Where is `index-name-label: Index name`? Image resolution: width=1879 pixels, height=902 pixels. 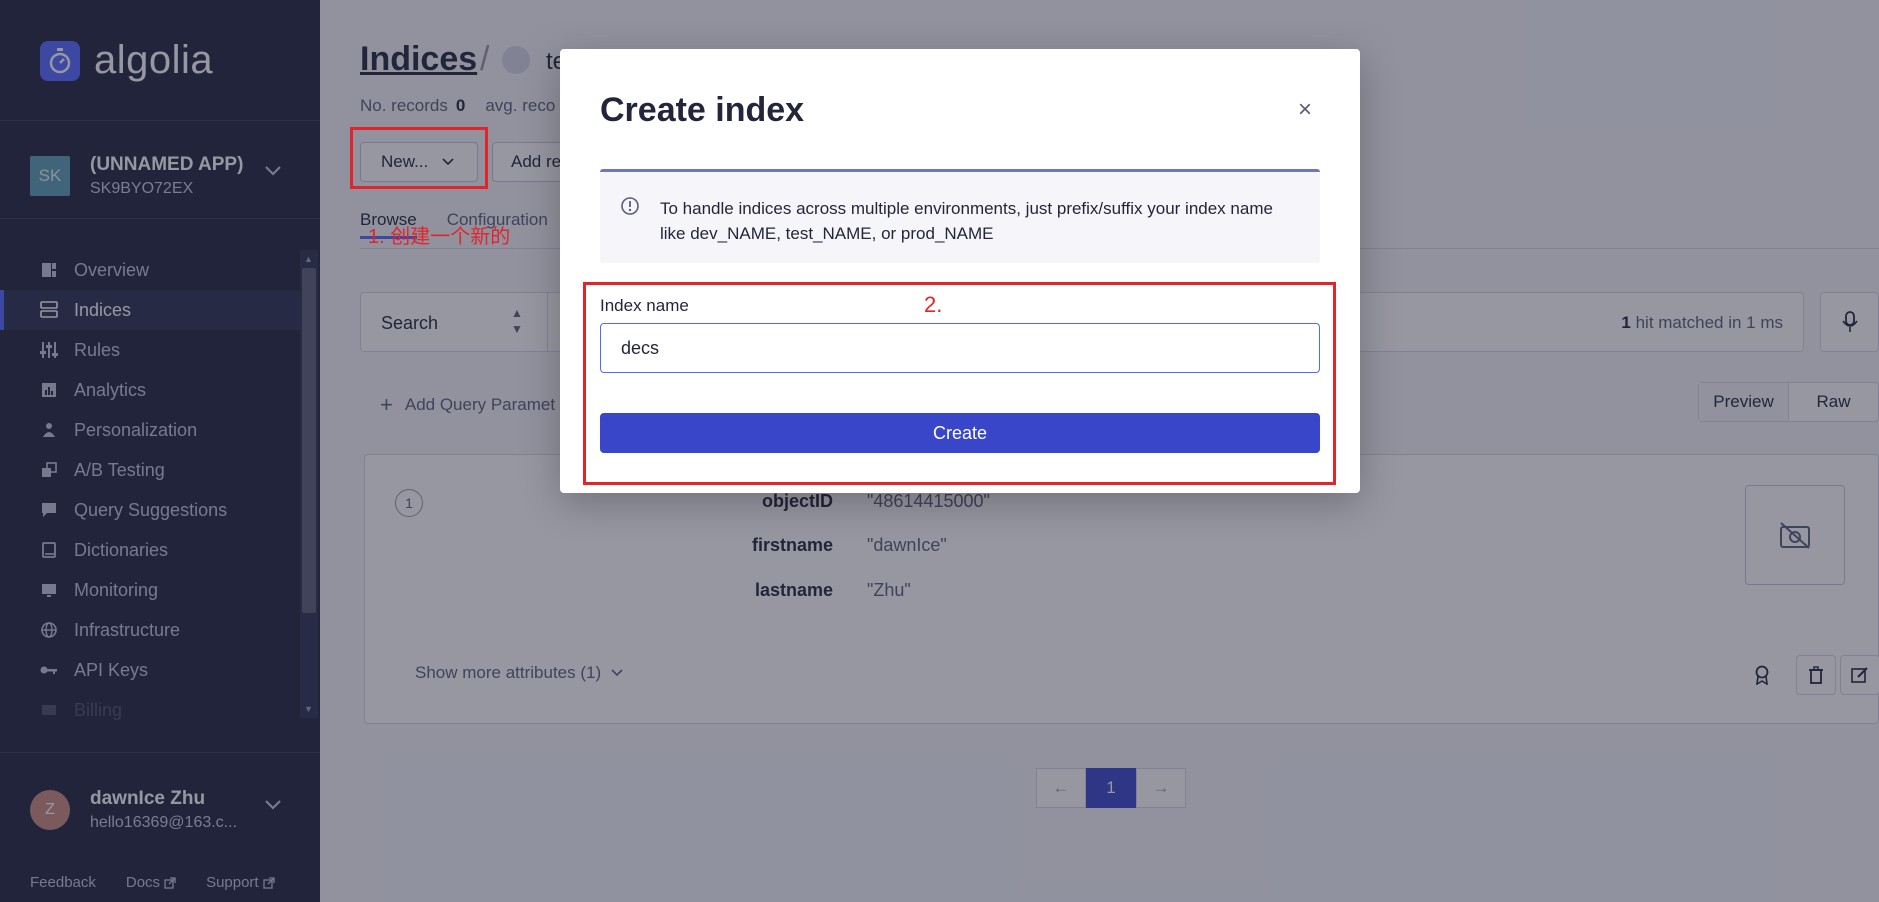 index-name-label: Index name is located at coordinates (644, 305).